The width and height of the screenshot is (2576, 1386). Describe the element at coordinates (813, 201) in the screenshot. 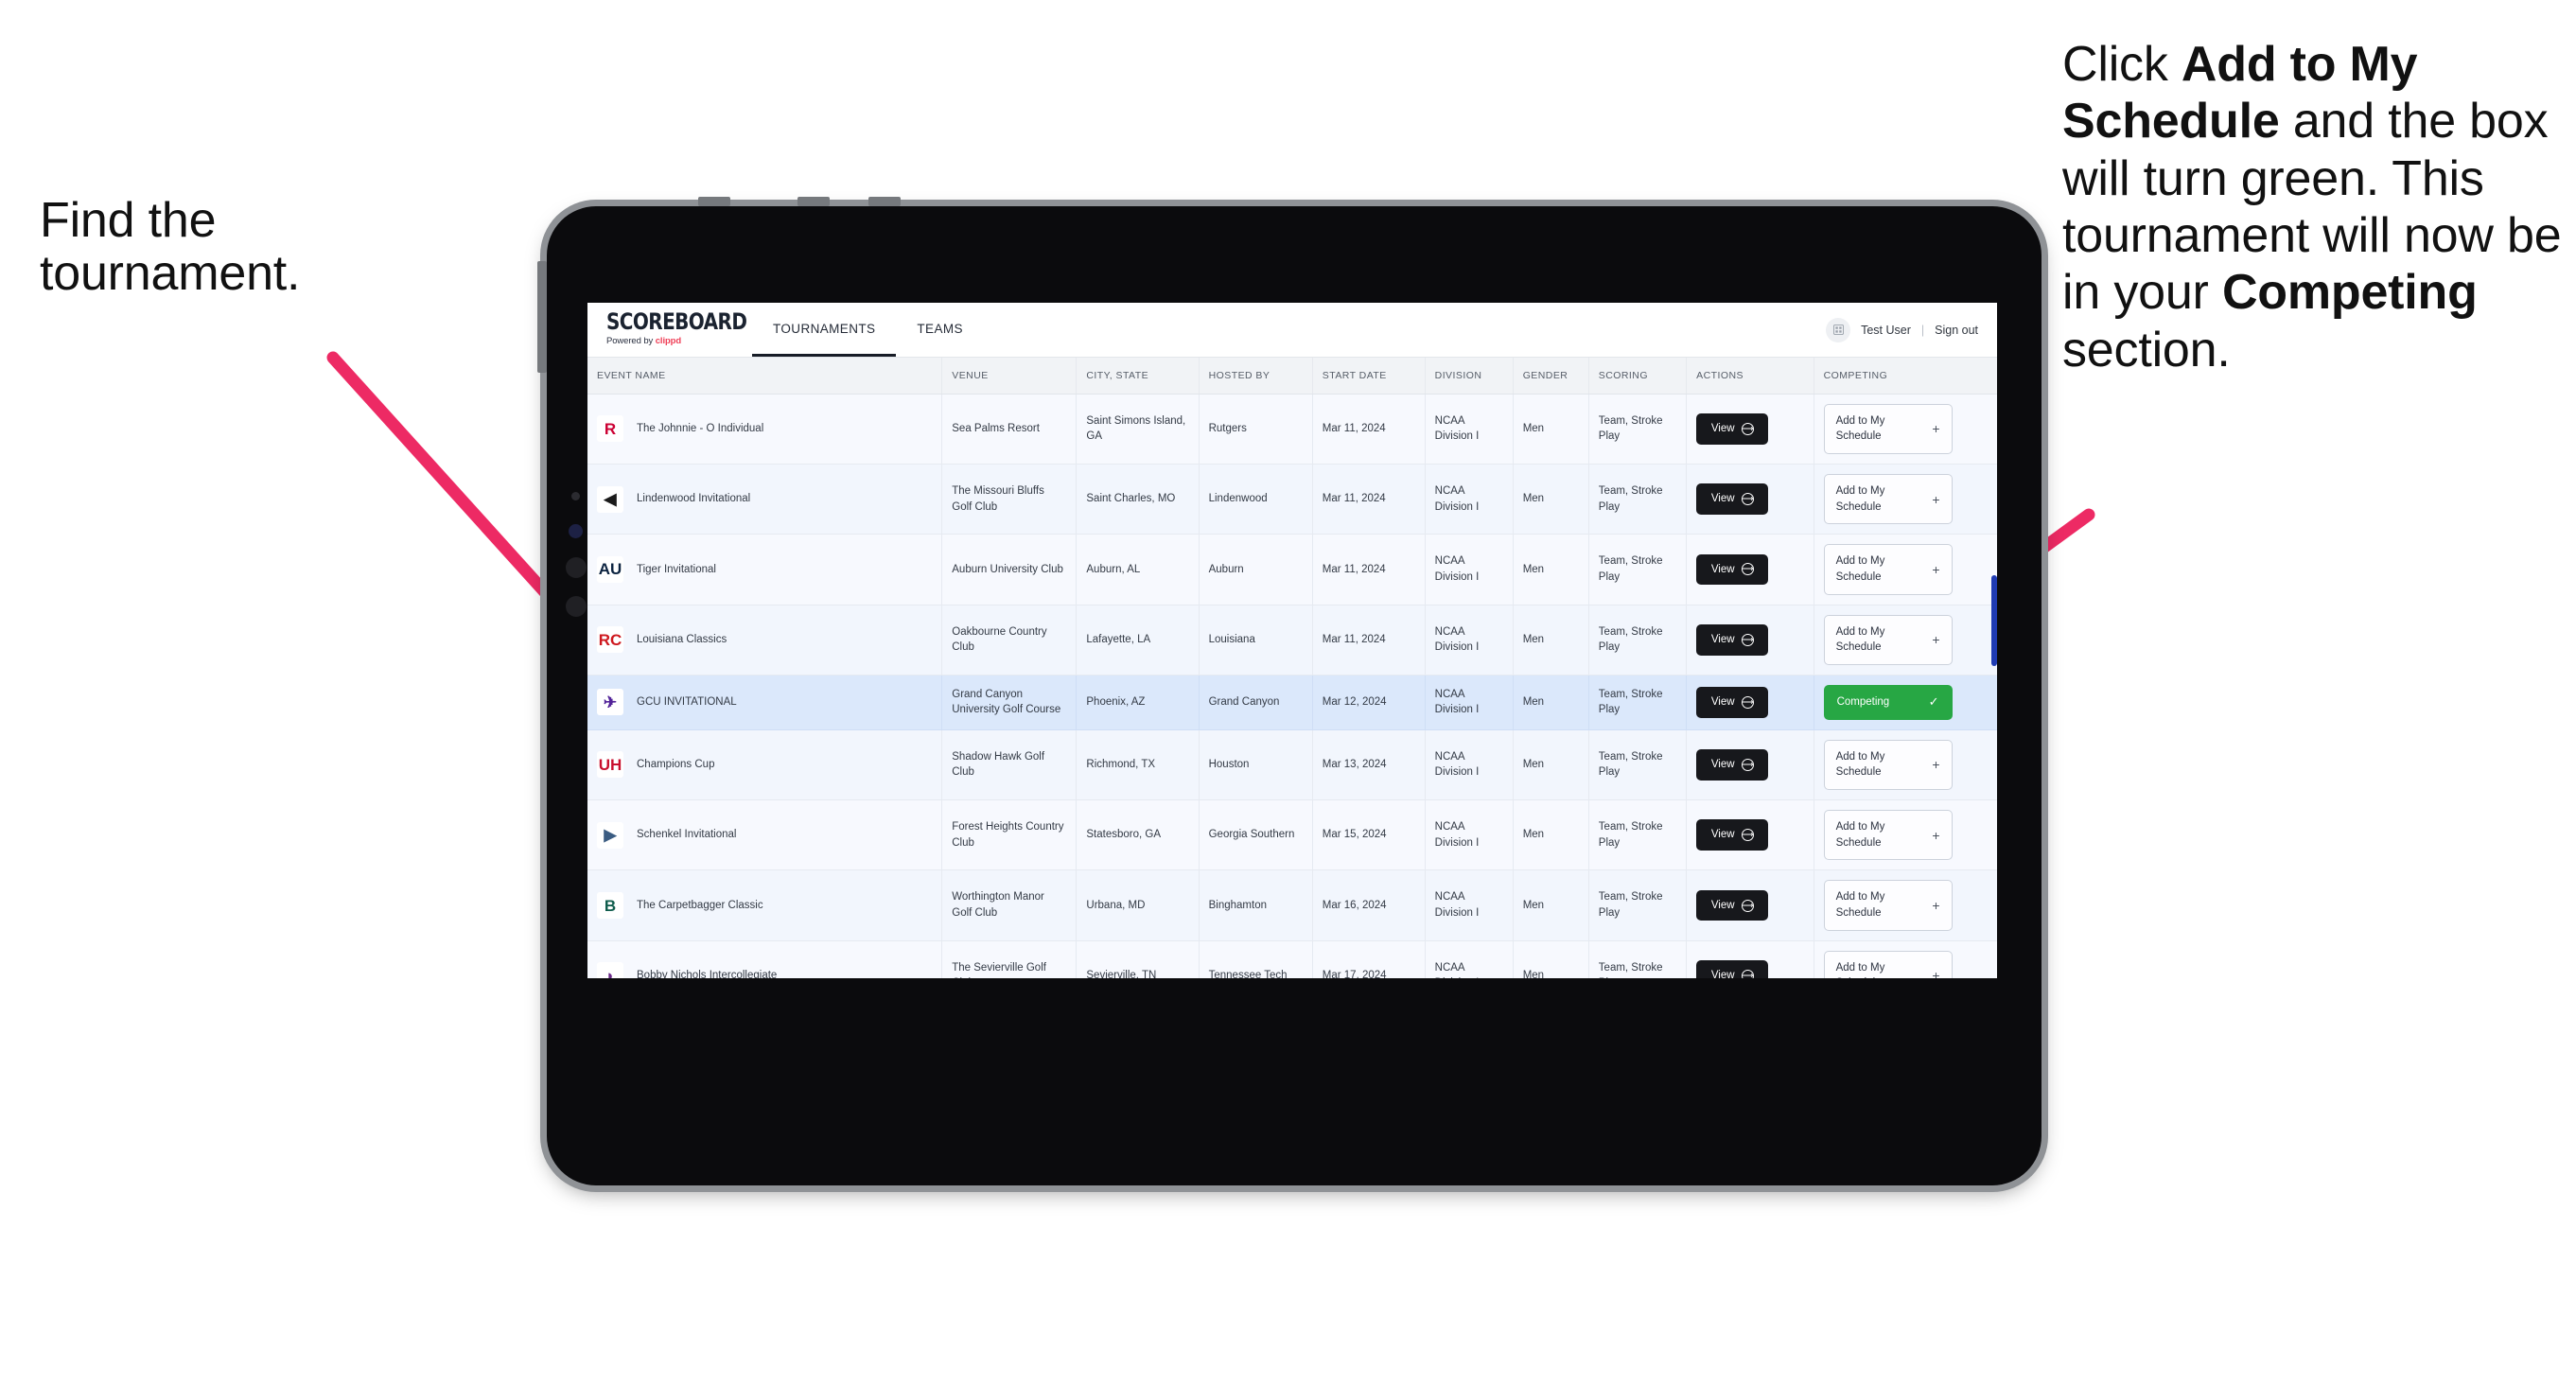

I see `volume-down-button` at that location.